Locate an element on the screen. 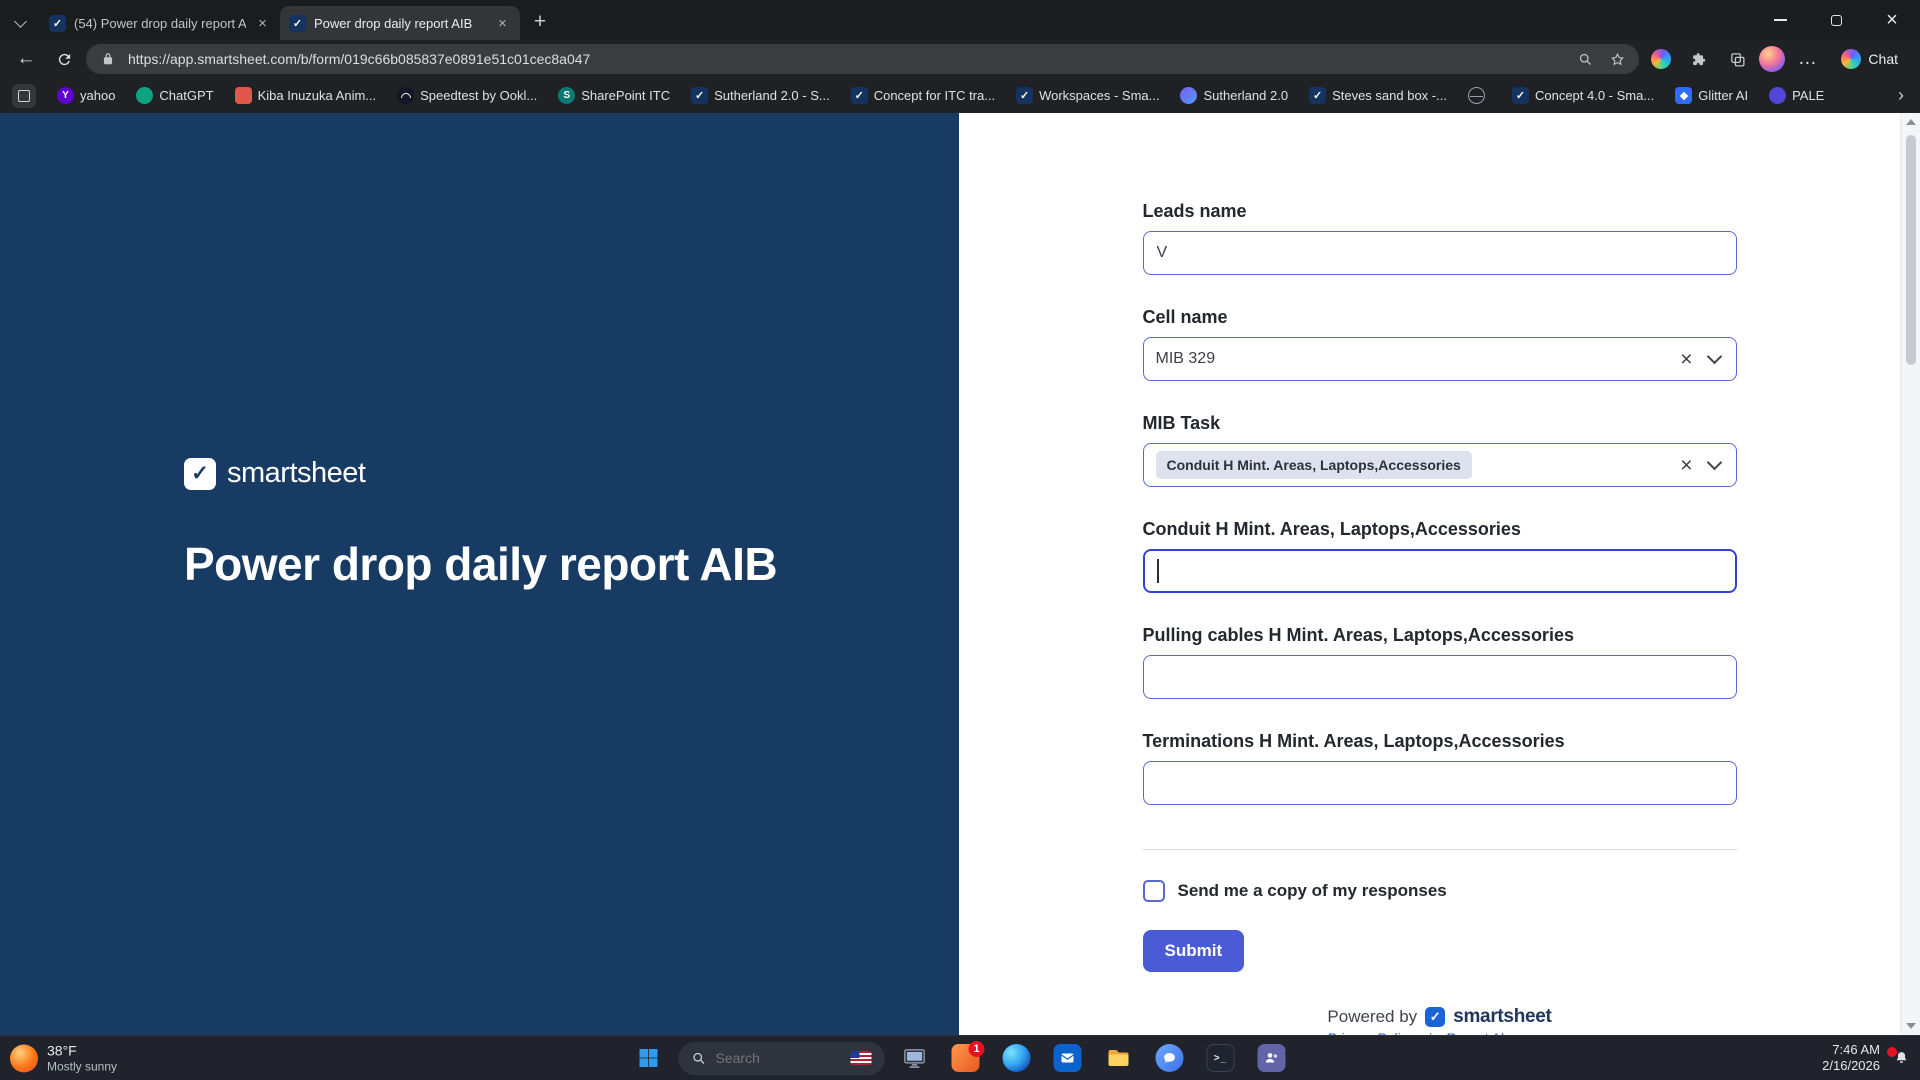 This screenshot has height=1080, width=1920. tab-title: (54) Power drop daily report AIB is located at coordinates (160, 23).